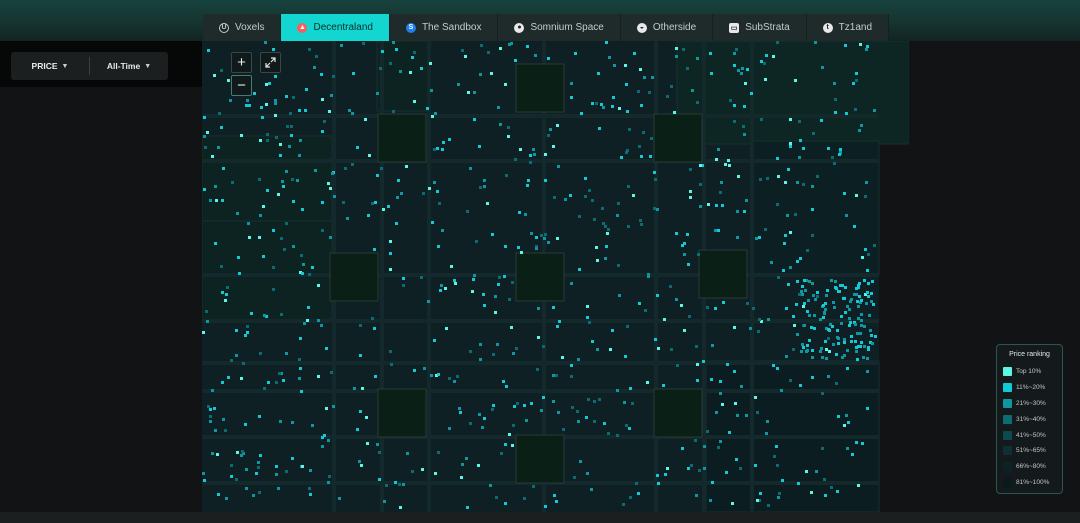  Describe the element at coordinates (559, 27) in the screenshot. I see `tab-somnium-space: ● Somnium Space` at that location.